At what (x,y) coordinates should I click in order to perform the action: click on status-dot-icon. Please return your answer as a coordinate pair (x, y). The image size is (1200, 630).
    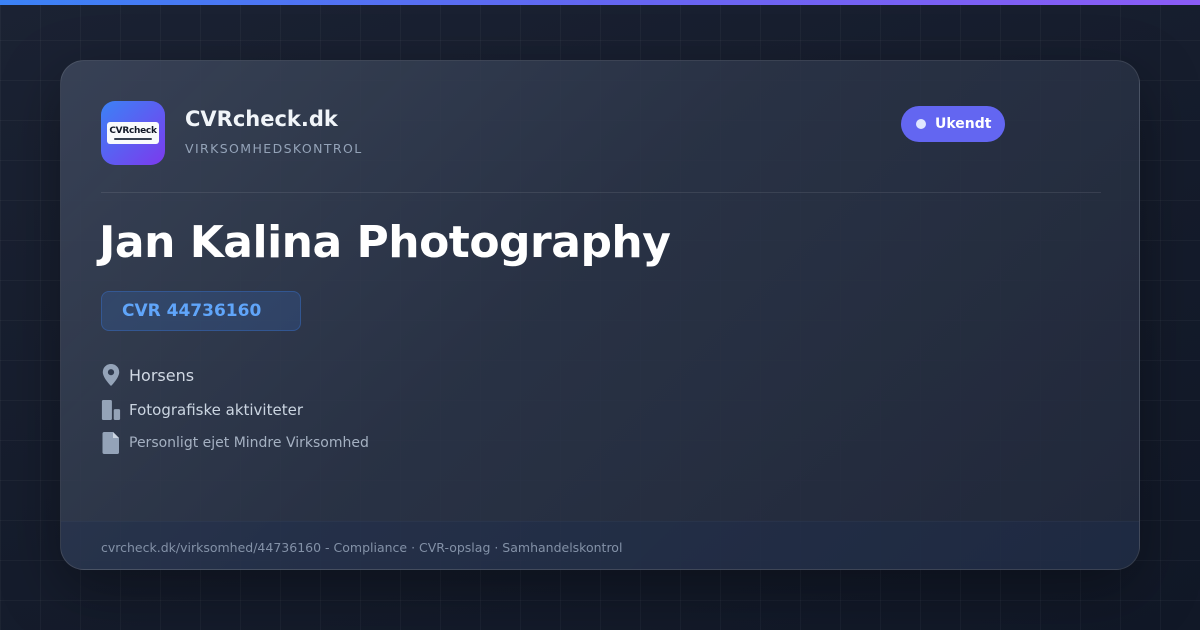
    Looking at the image, I should click on (921, 124).